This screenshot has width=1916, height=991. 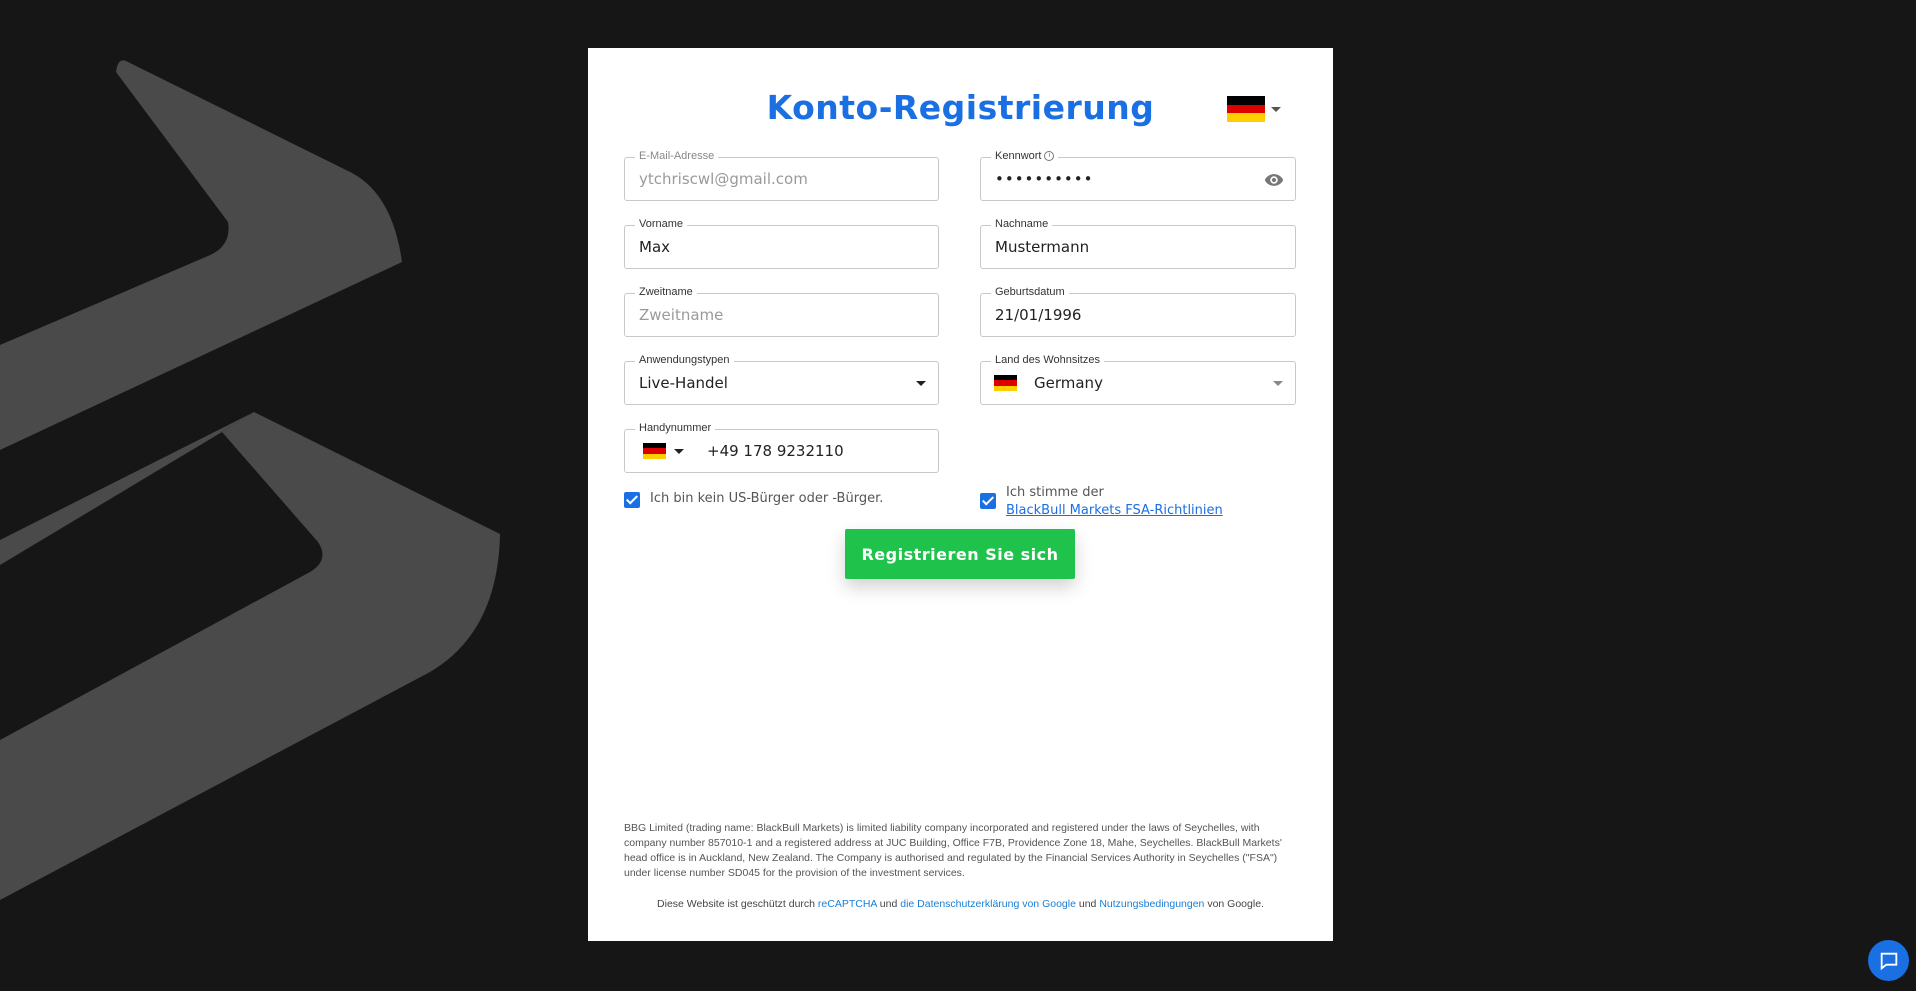 I want to click on us-citizen-checkbox: Ich bin kein US-Bürger oder -Bürger., so click(x=753, y=499).